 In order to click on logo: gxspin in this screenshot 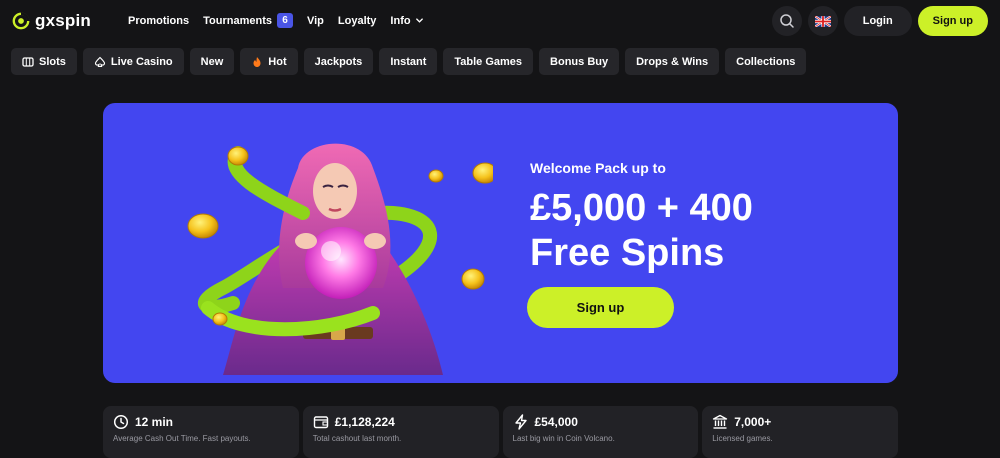, I will do `click(51, 21)`.